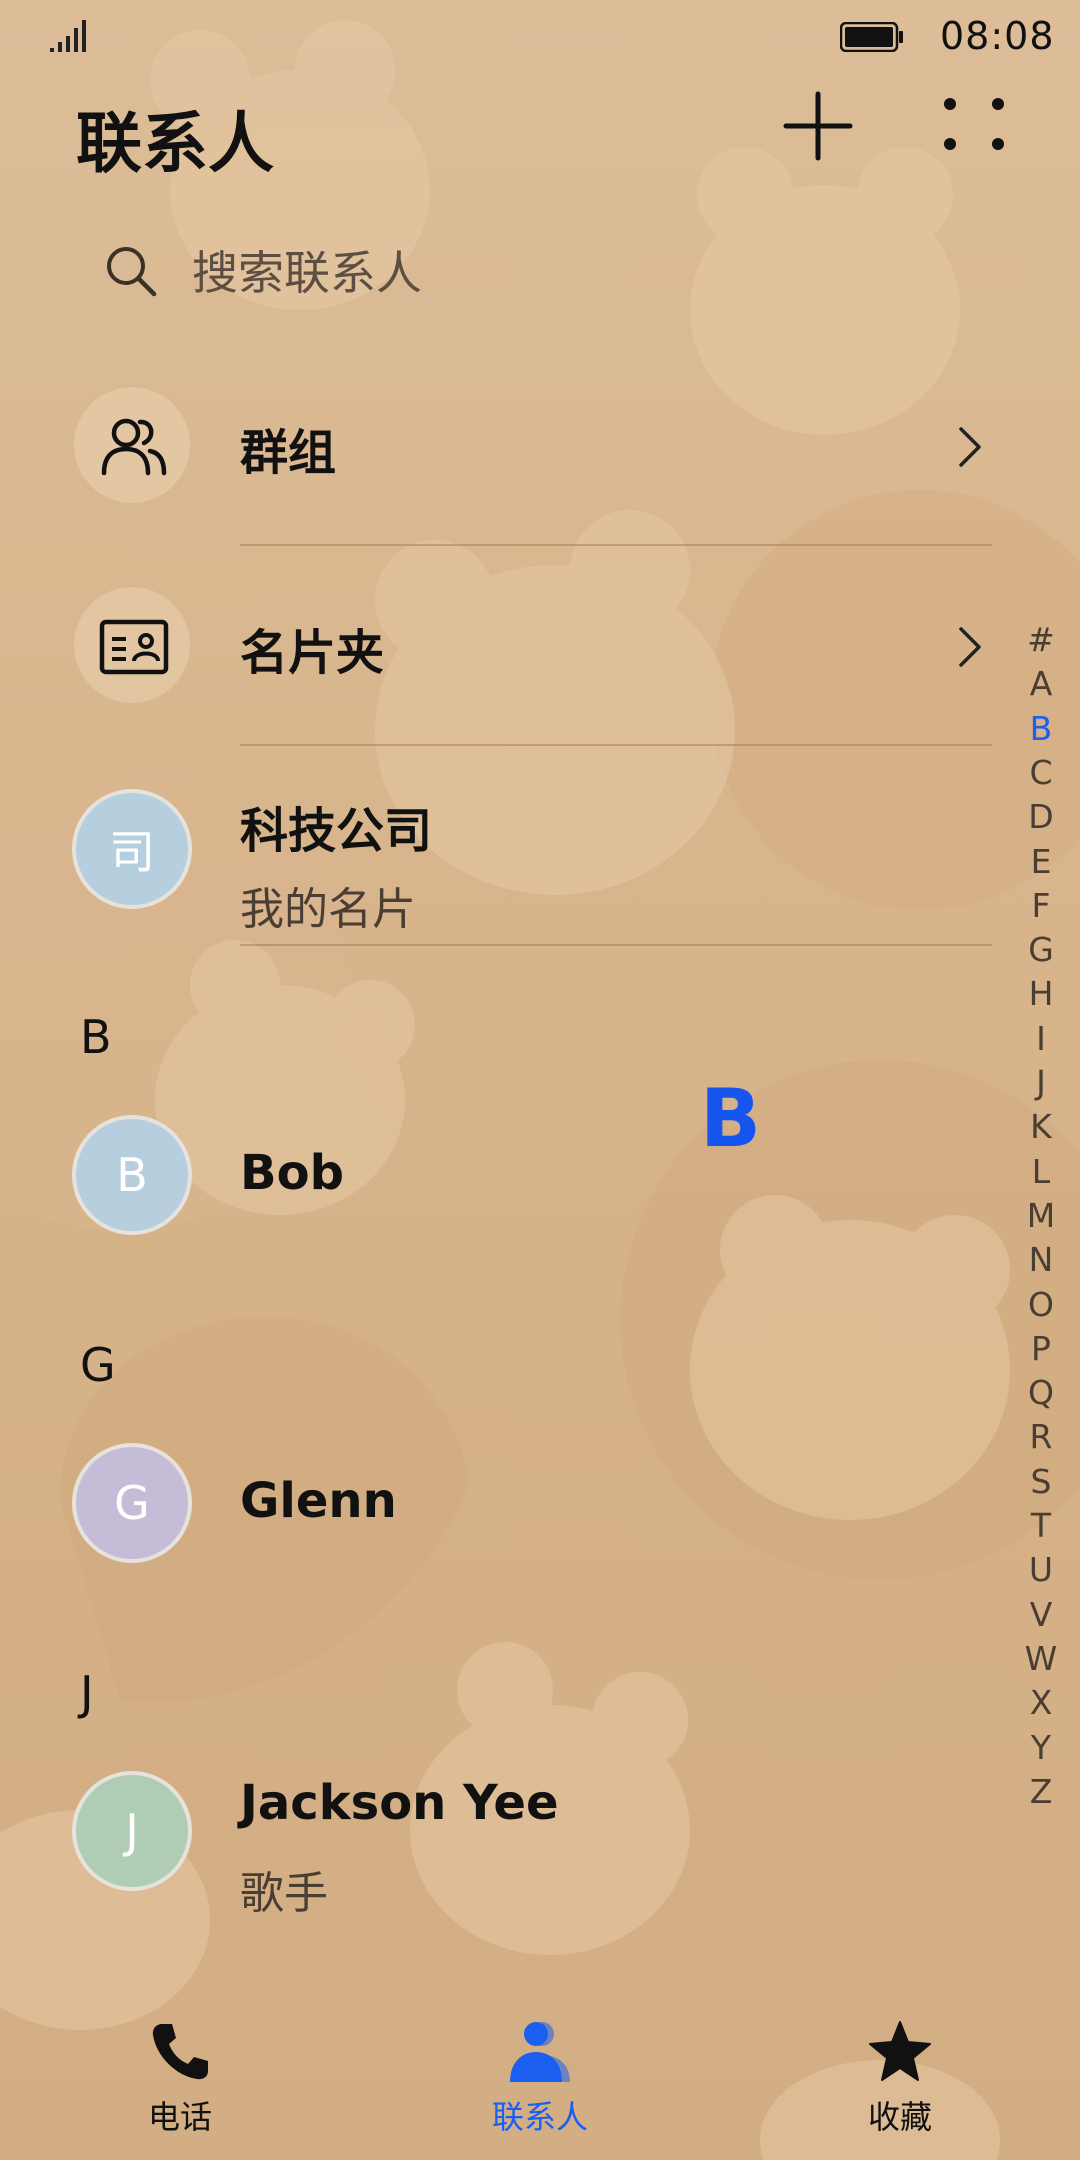 The height and width of the screenshot is (2160, 1080). What do you see at coordinates (134, 447) in the screenshot?
I see `group-icon` at bounding box center [134, 447].